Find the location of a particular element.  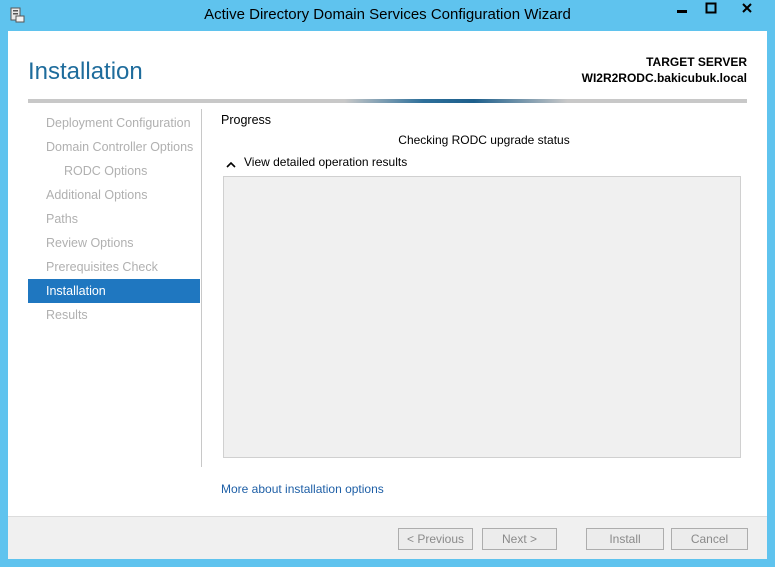

minimize-button is located at coordinates (682, 10).